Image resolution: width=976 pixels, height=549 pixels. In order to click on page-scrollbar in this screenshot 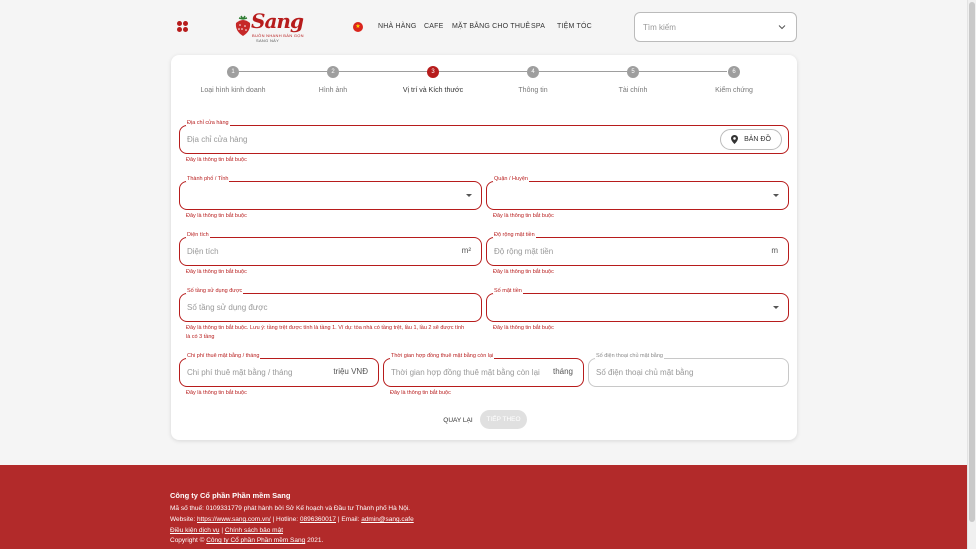, I will do `click(971, 274)`.